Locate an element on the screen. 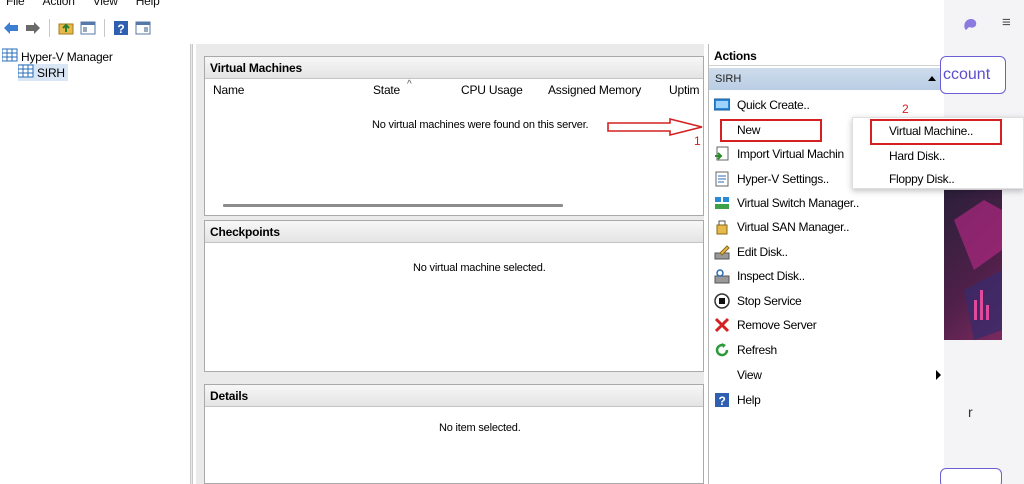 Image resolution: width=1024 pixels, height=484 pixels. collapse-triangle-icon is located at coordinates (932, 78).